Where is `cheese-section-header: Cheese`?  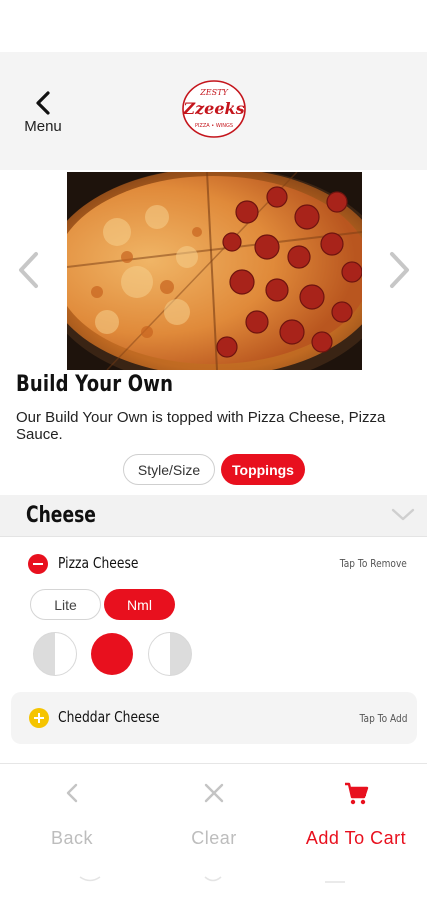
cheese-section-header: Cheese is located at coordinates (213, 516).